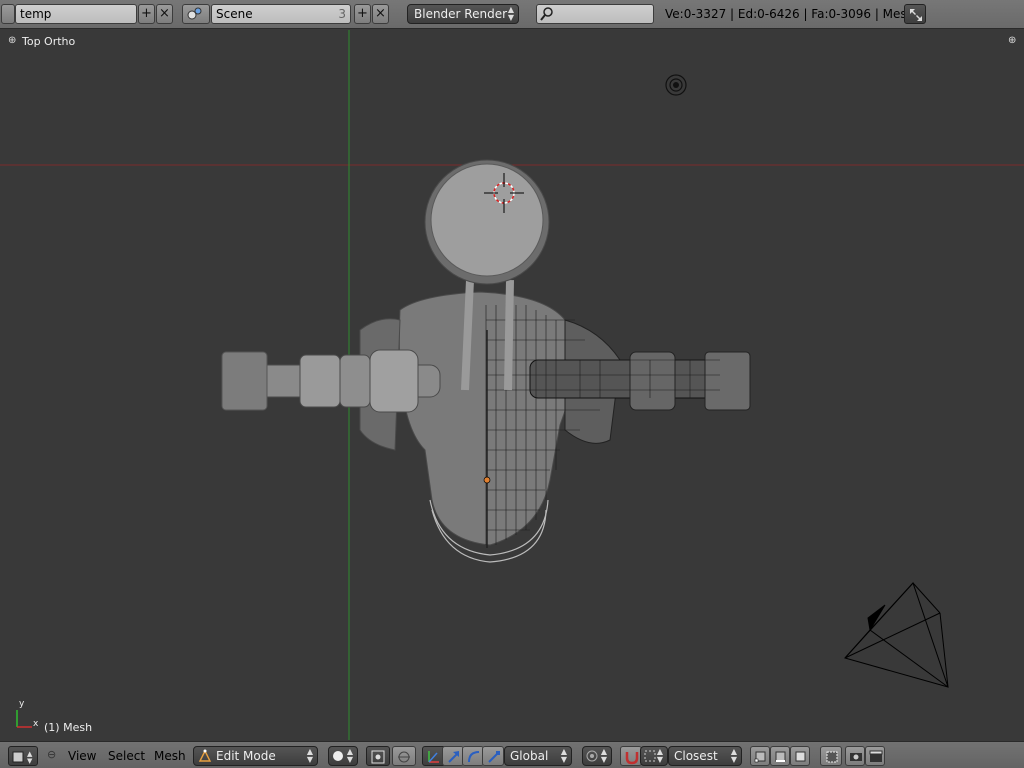  I want to click on scene-icon, so click(194, 13).